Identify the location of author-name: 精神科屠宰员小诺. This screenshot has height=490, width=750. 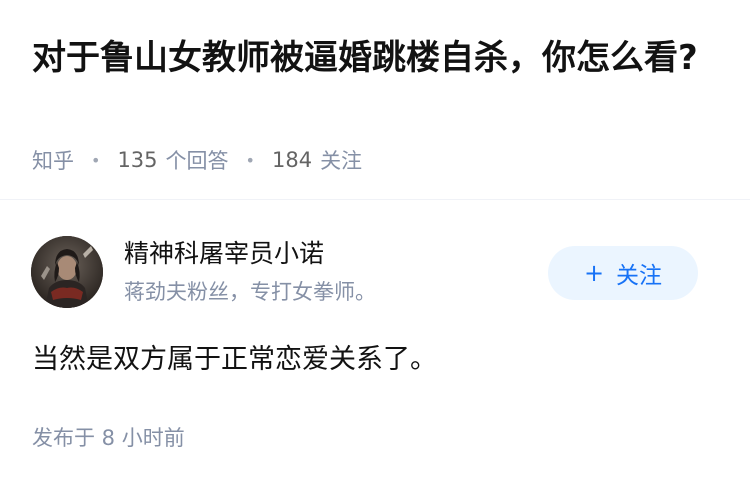
(224, 254).